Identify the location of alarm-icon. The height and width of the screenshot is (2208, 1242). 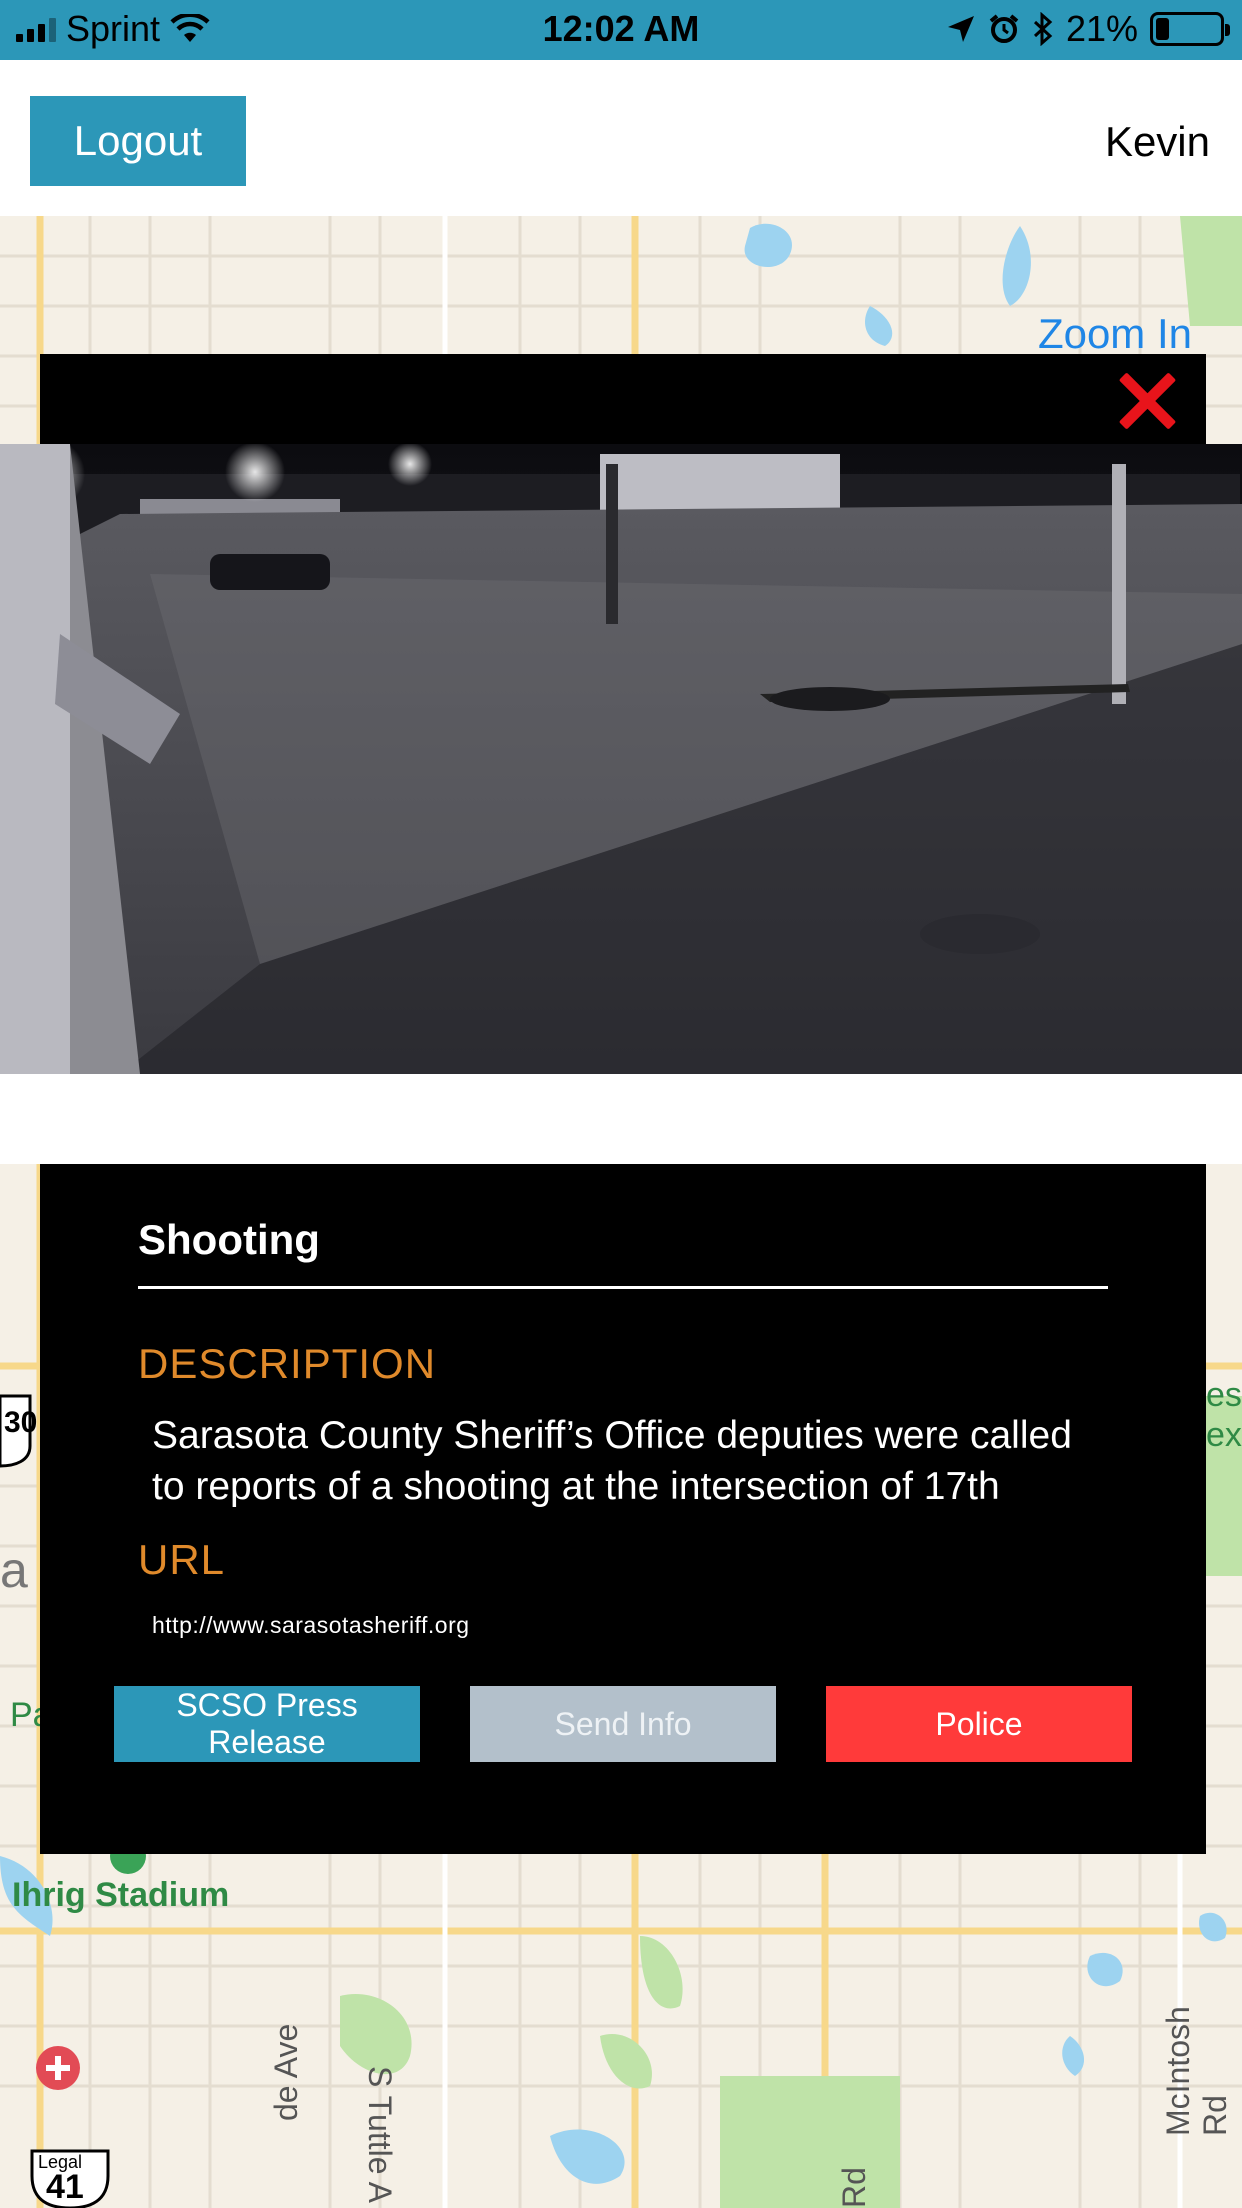
(1004, 28).